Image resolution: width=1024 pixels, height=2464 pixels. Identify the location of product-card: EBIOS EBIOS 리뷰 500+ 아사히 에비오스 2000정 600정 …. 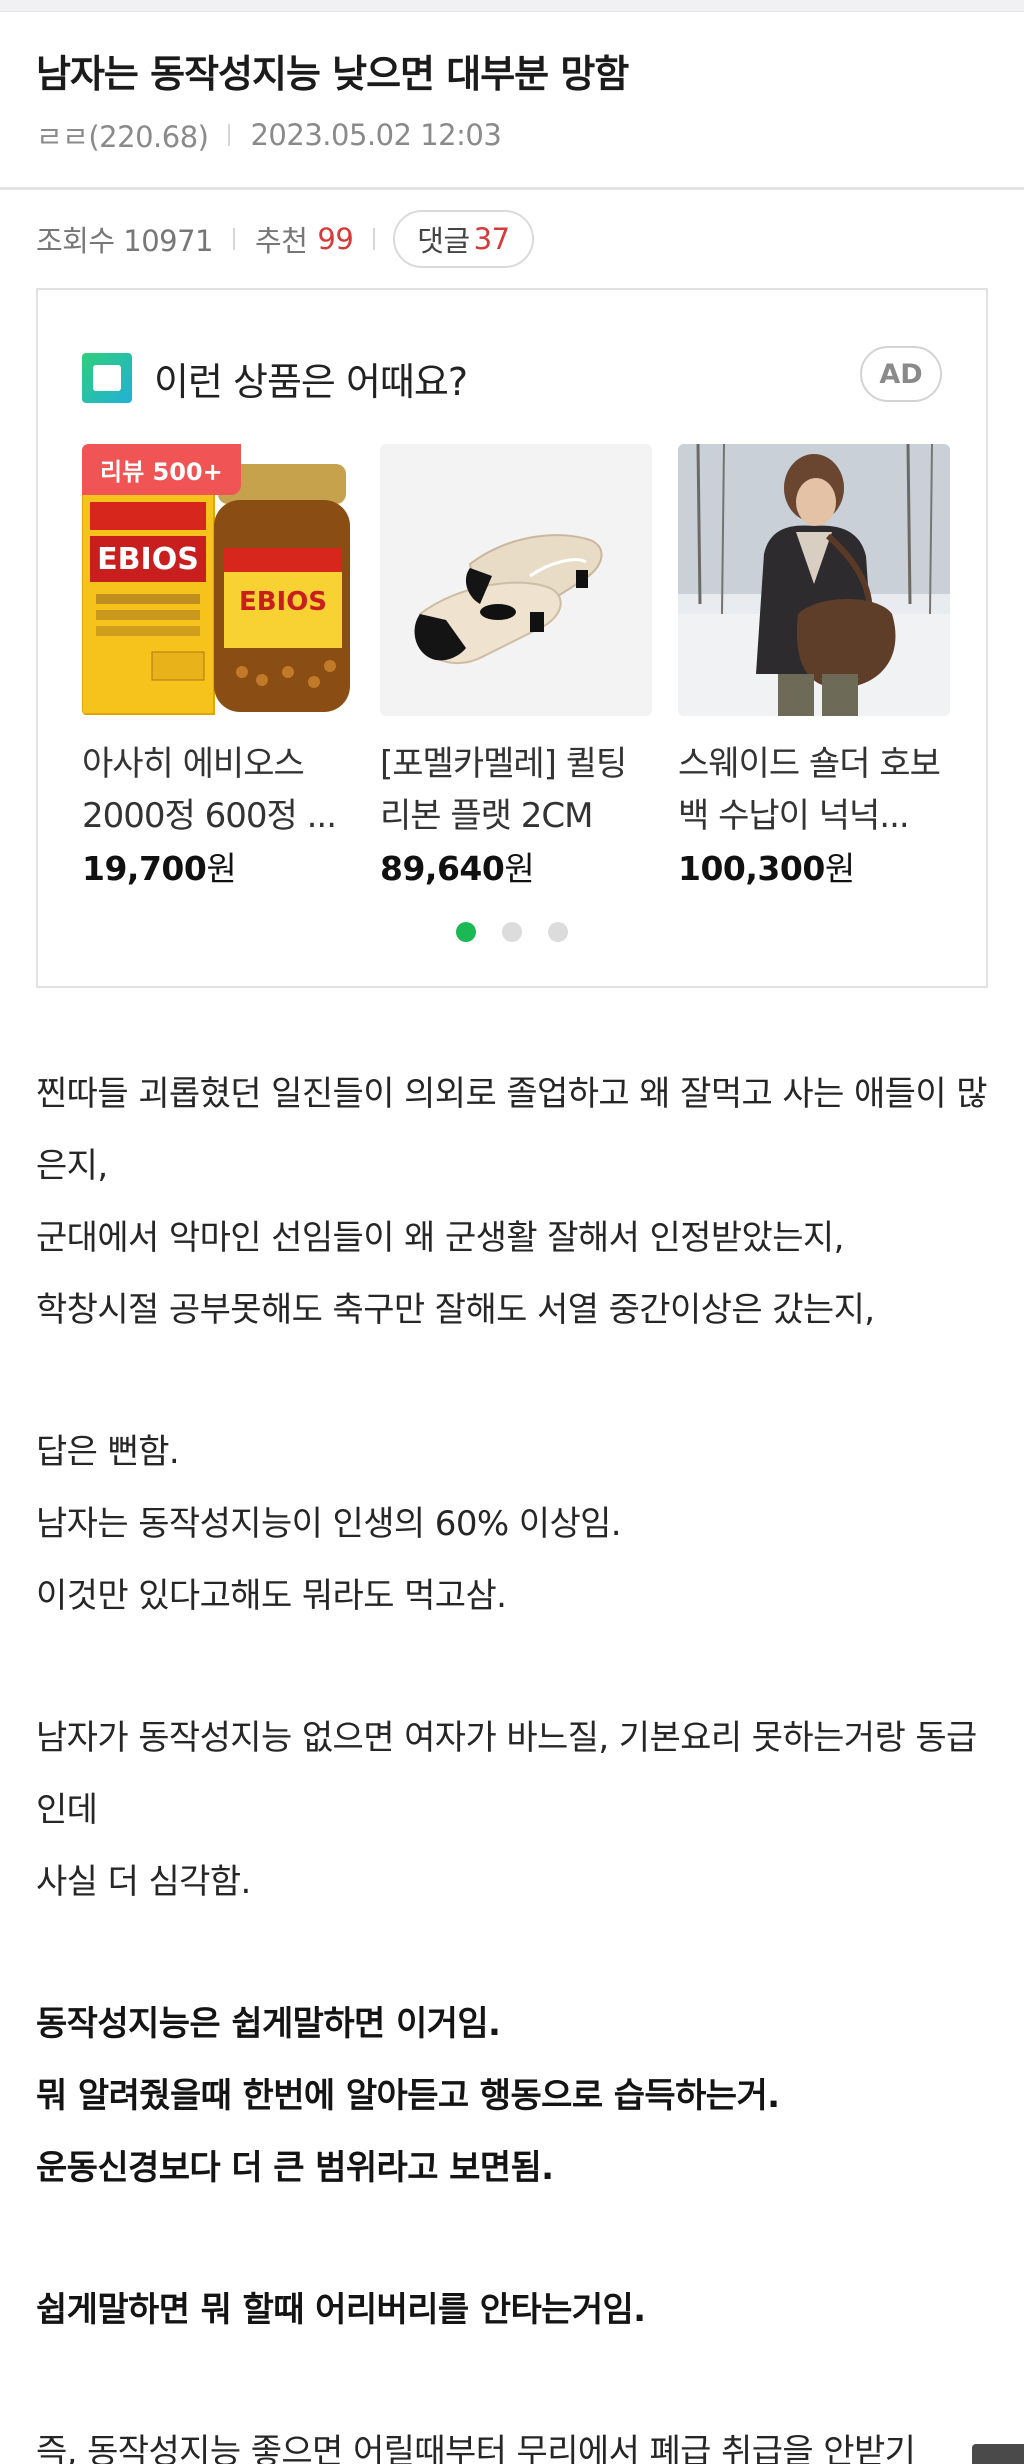
(218, 667).